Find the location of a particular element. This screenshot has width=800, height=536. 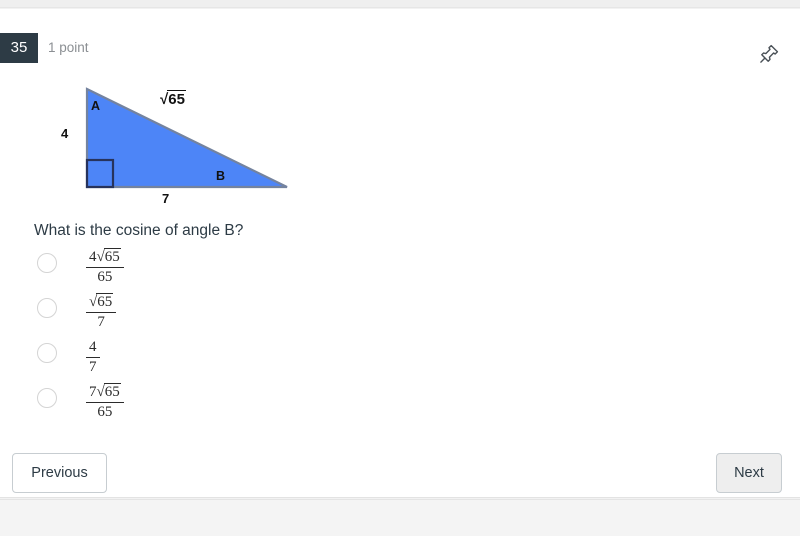

question-prompt: What is the cosine of angle B? is located at coordinates (139, 230).